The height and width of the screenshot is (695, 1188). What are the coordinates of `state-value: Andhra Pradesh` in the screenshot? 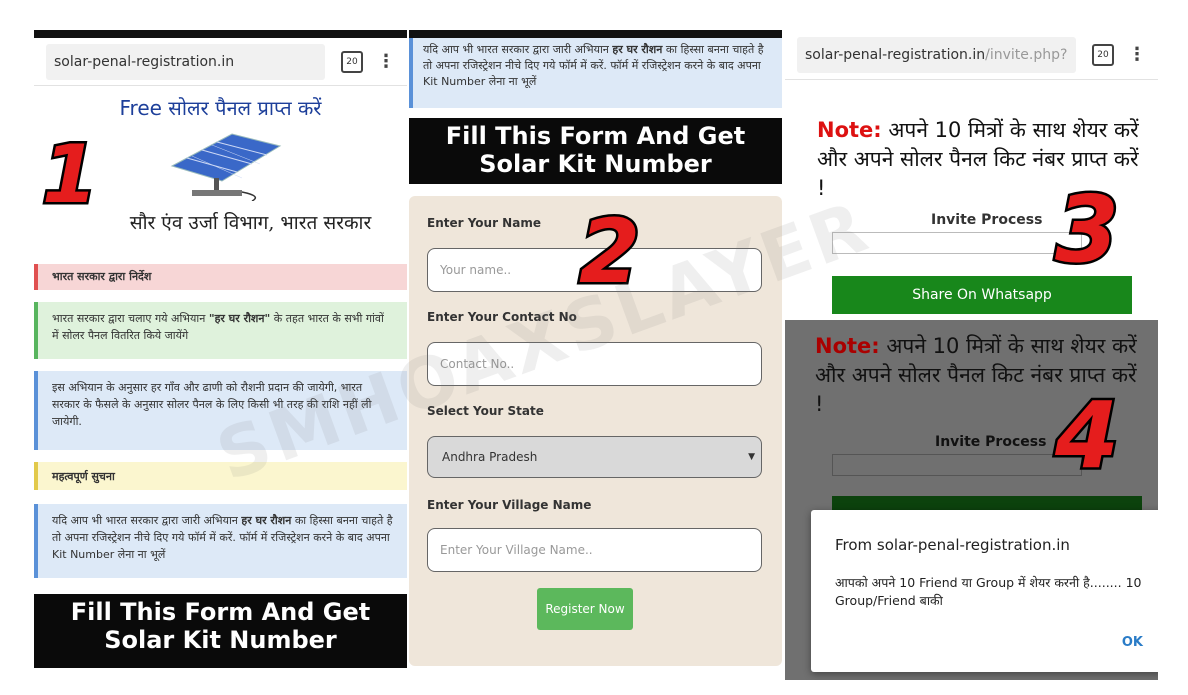 It's located at (490, 457).